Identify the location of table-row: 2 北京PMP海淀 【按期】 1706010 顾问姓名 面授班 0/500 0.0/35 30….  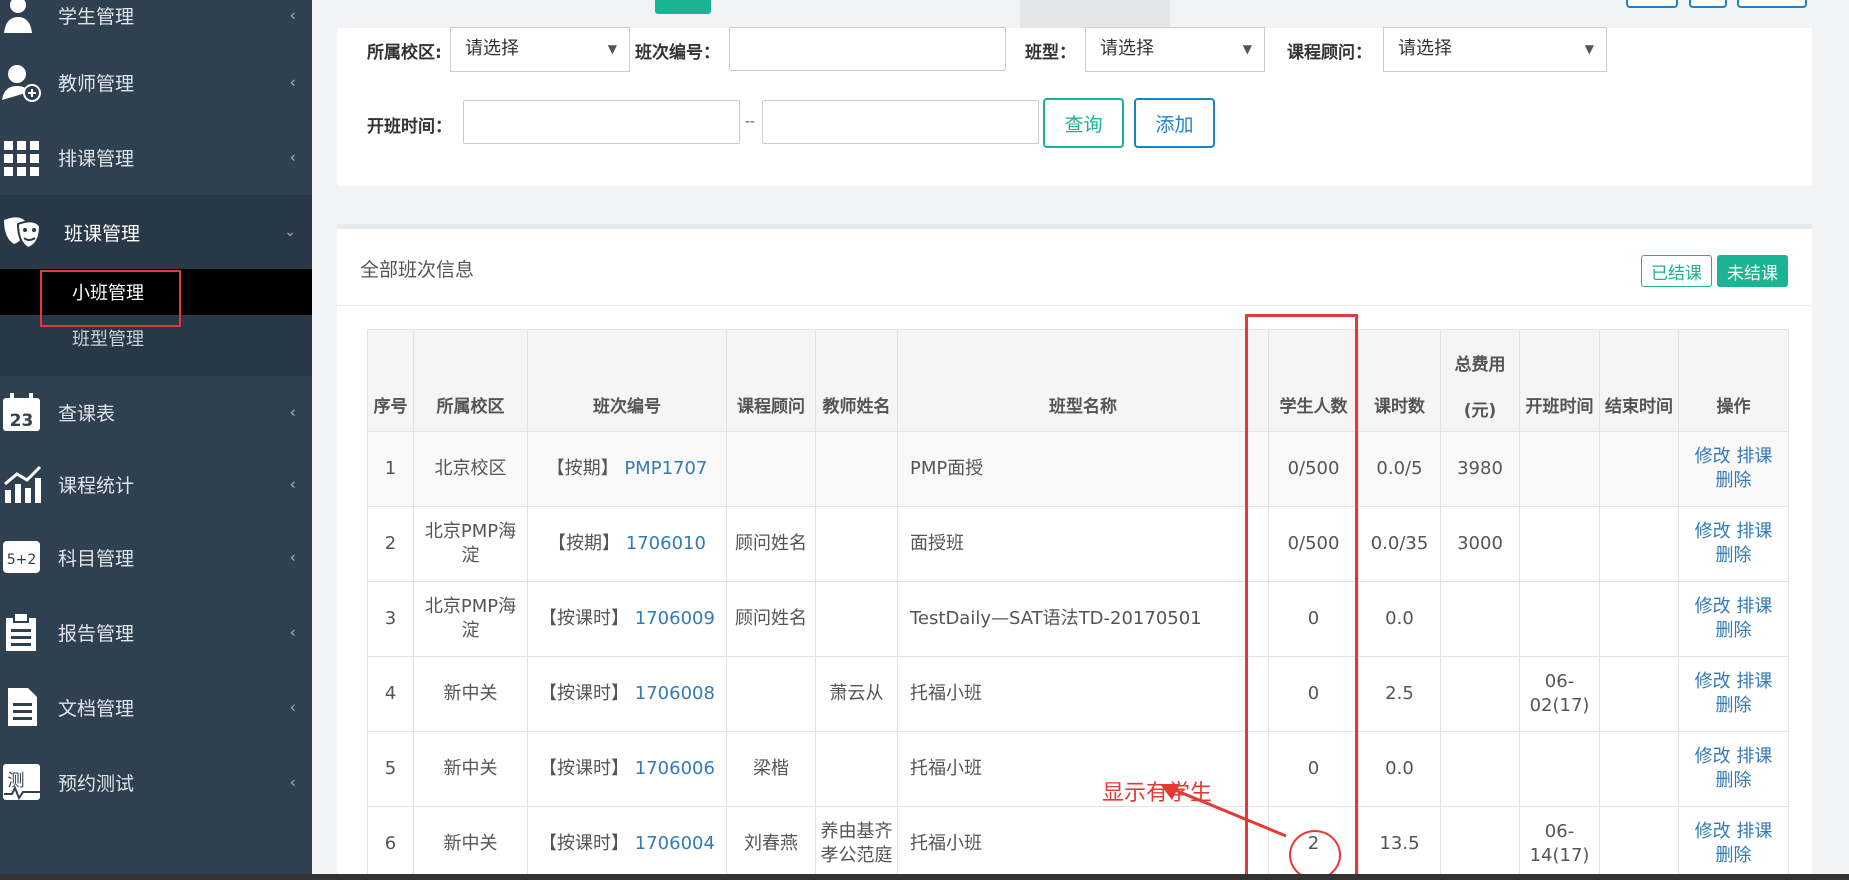
(1078, 544).